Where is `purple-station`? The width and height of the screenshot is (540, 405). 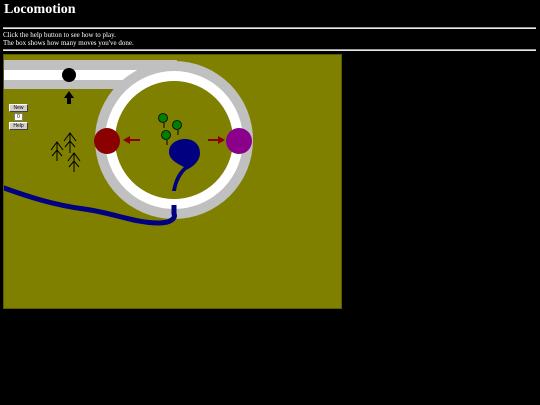
purple-station is located at coordinates (239, 141).